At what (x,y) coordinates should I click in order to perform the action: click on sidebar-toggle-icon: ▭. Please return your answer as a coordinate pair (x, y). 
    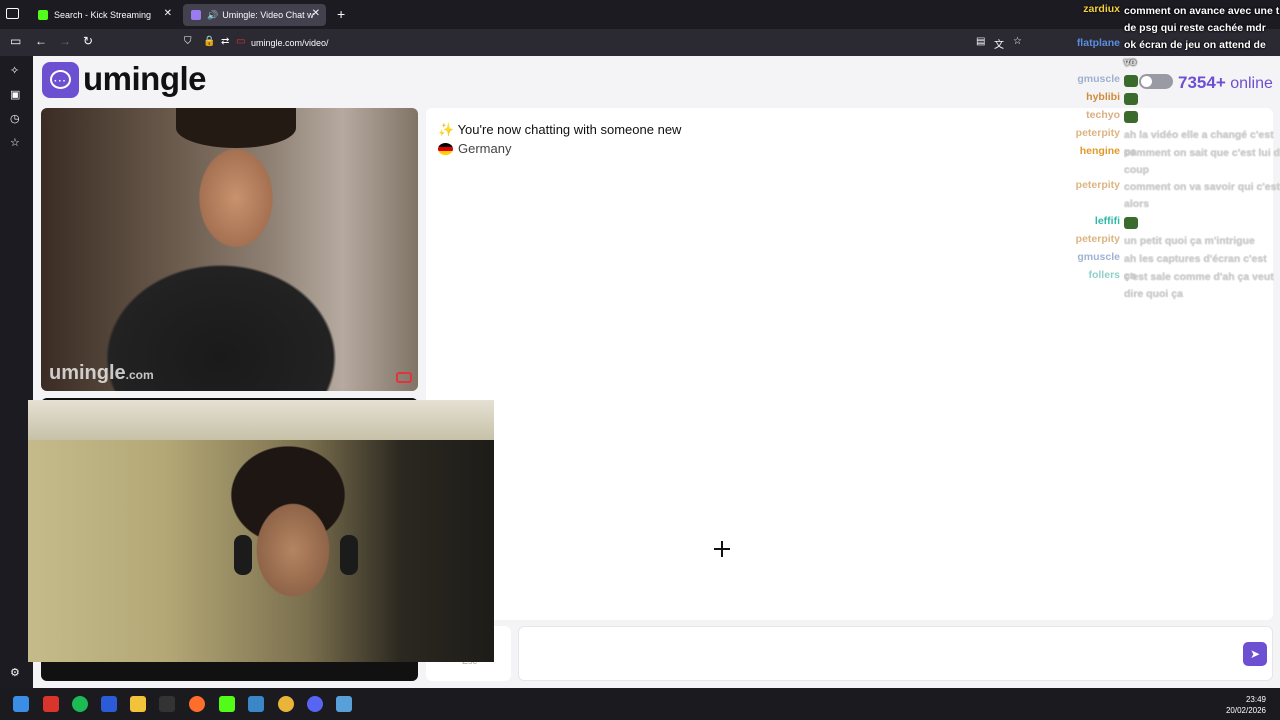
    Looking at the image, I should click on (15, 41).